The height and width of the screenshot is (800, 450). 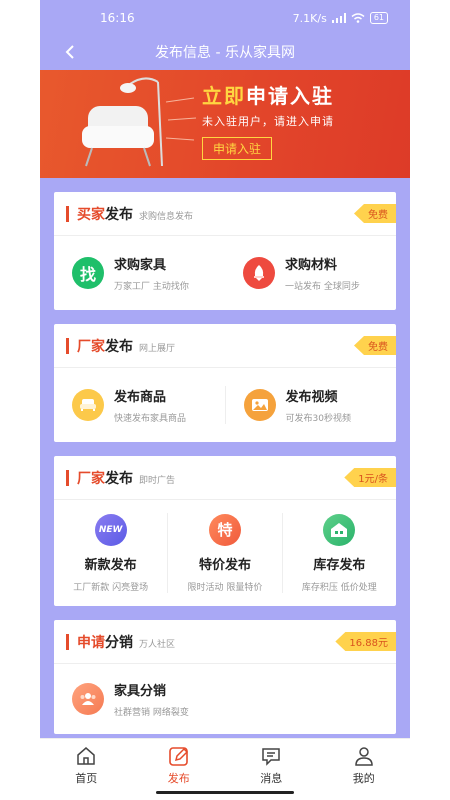 I want to click on publish-video-item: 发布视频 可发布30秒视频, so click(x=310, y=405).